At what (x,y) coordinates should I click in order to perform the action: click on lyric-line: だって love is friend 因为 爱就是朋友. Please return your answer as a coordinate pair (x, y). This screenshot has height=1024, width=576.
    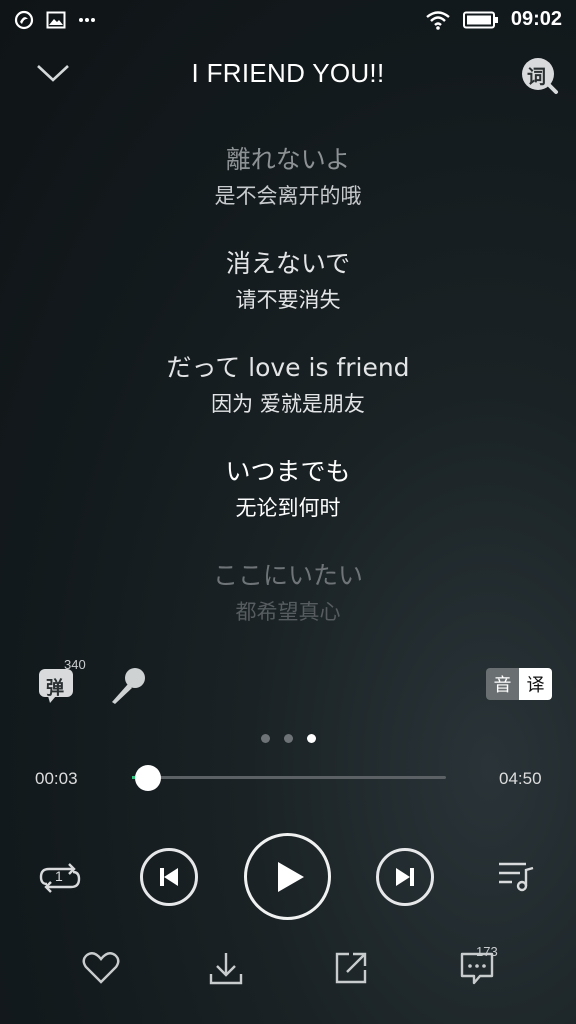
    Looking at the image, I should click on (288, 400).